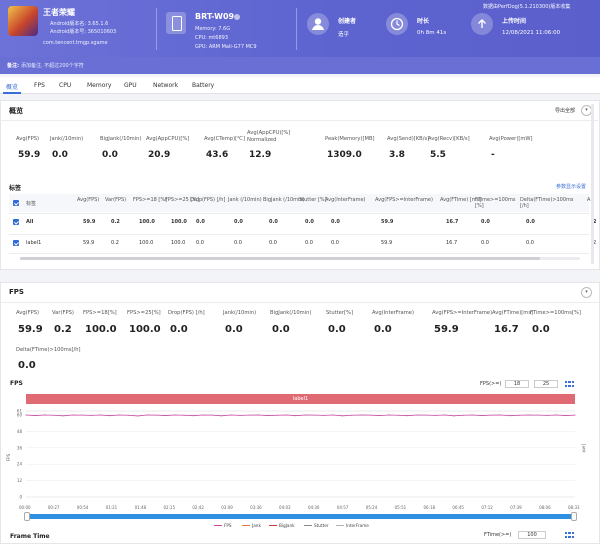 The image size is (600, 544). What do you see at coordinates (280, 258) in the screenshot?
I see `scroll-thumb` at bounding box center [280, 258].